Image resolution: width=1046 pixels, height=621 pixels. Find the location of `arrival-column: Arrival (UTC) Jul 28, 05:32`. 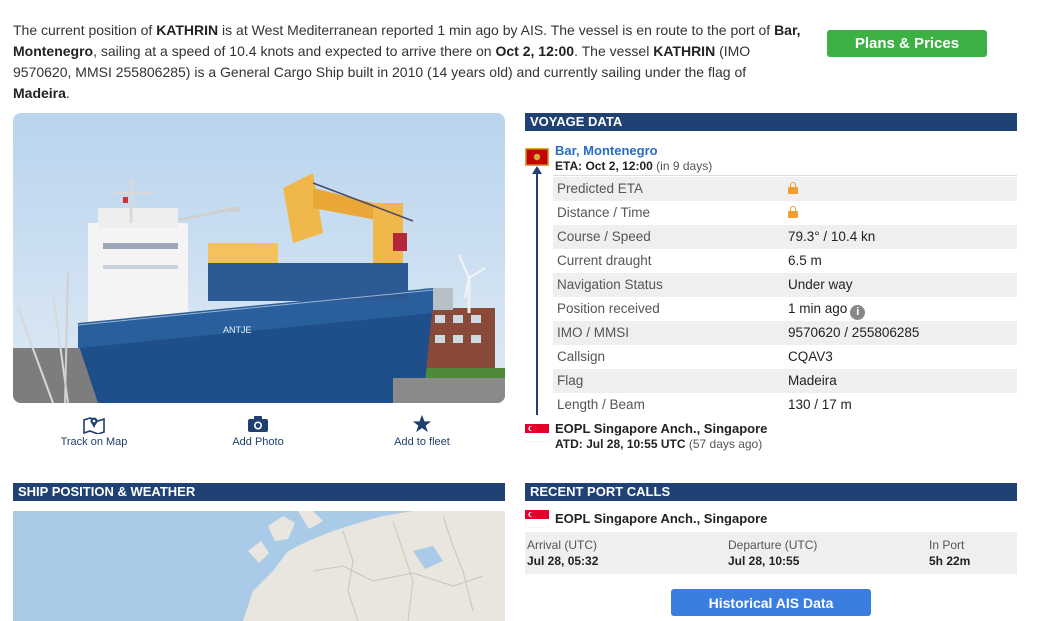

arrival-column: Arrival (UTC) Jul 28, 05:32 is located at coordinates (562, 553).